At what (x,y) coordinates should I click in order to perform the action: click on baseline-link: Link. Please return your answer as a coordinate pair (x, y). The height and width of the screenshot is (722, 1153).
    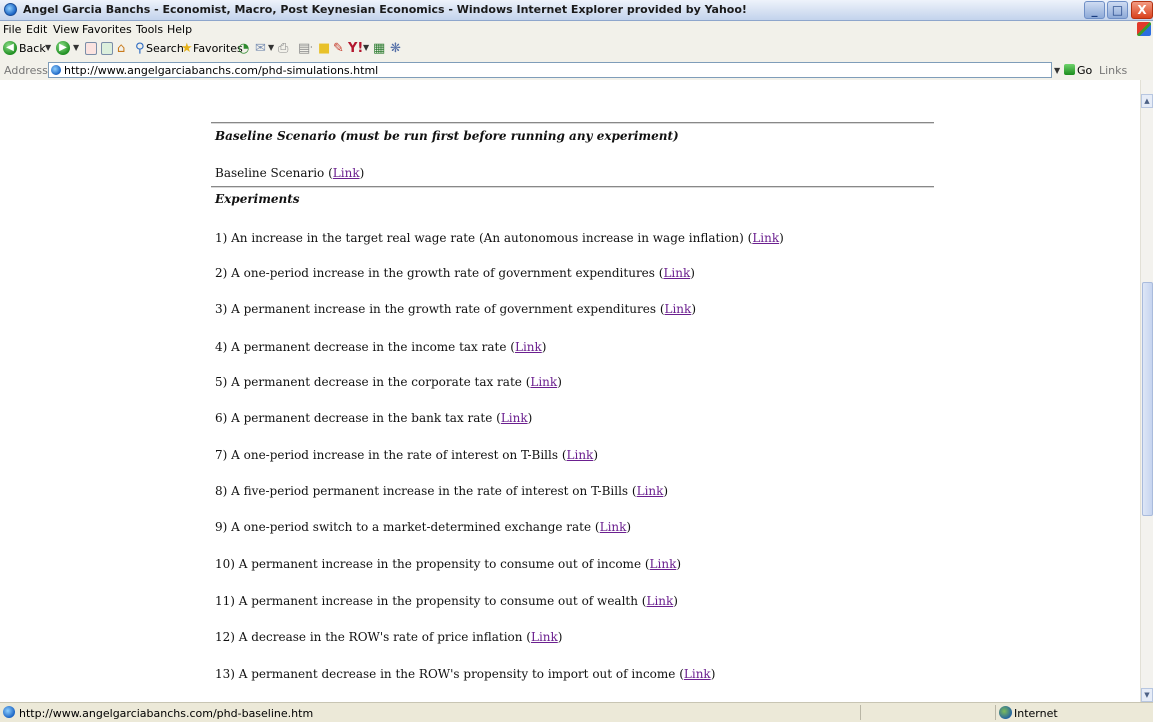
    Looking at the image, I should click on (346, 173).